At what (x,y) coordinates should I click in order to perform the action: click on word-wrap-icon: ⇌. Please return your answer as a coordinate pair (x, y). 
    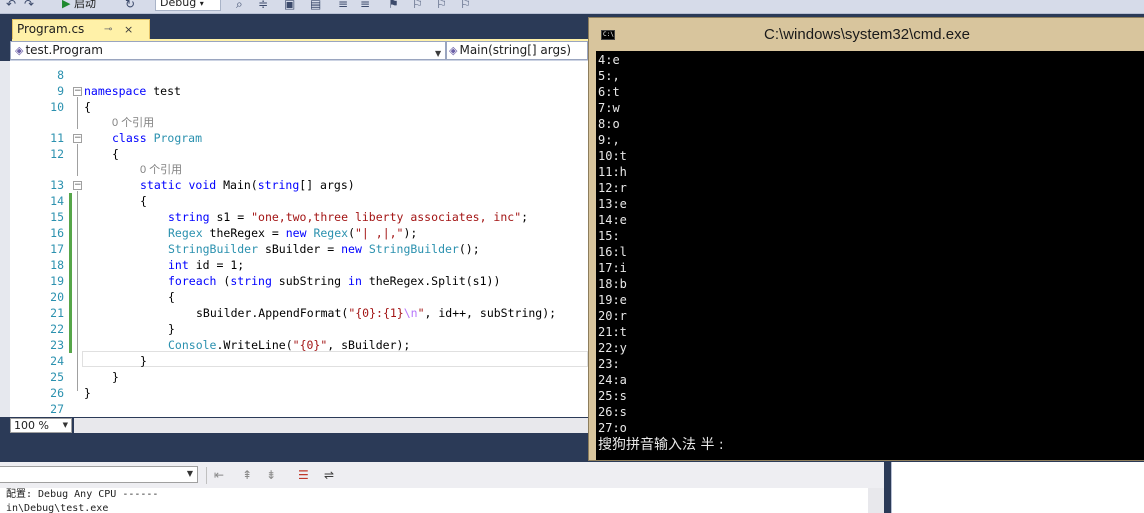
    Looking at the image, I should click on (329, 475).